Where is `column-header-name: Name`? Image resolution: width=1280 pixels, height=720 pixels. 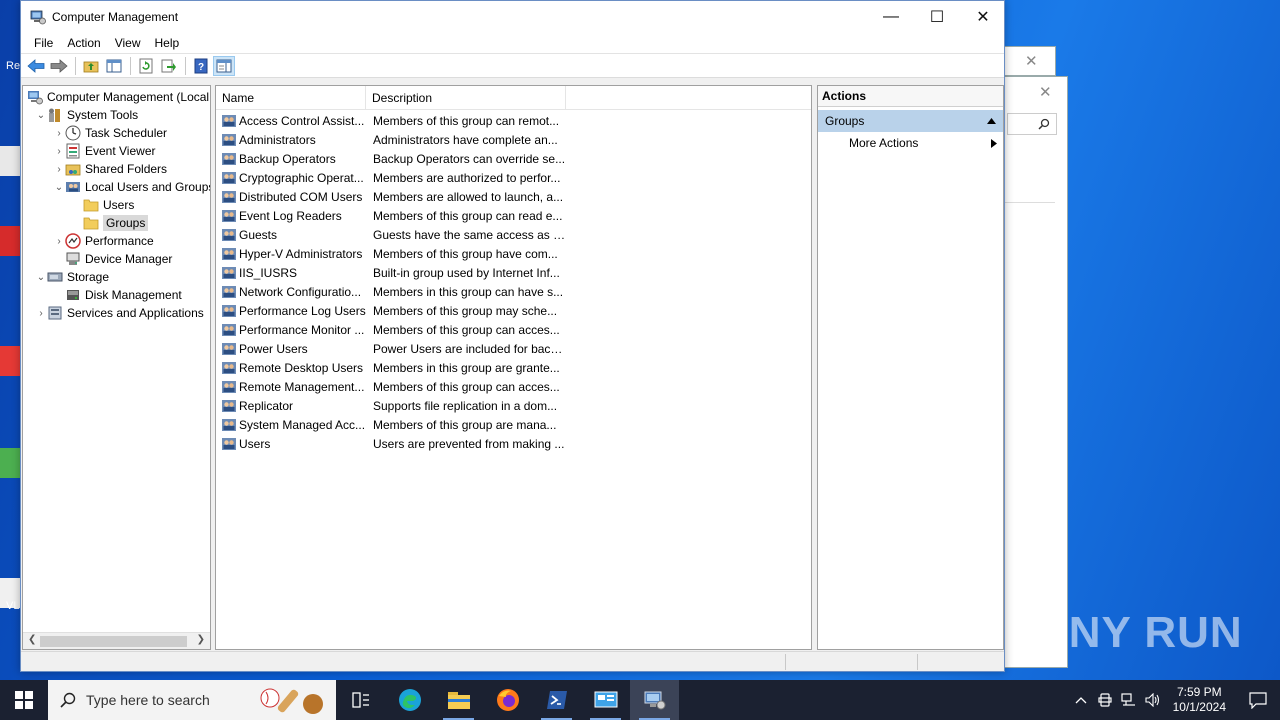 column-header-name: Name is located at coordinates (291, 98).